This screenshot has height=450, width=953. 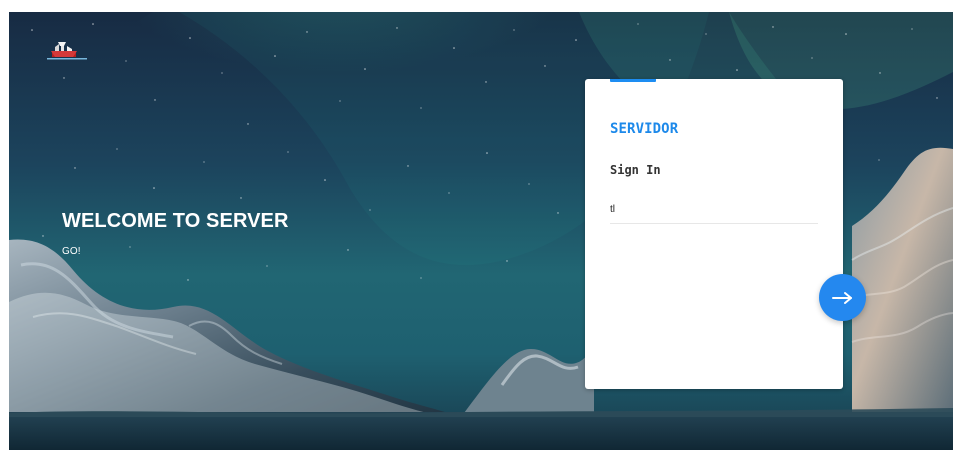 I want to click on sign-in-submit-button, so click(x=842, y=297).